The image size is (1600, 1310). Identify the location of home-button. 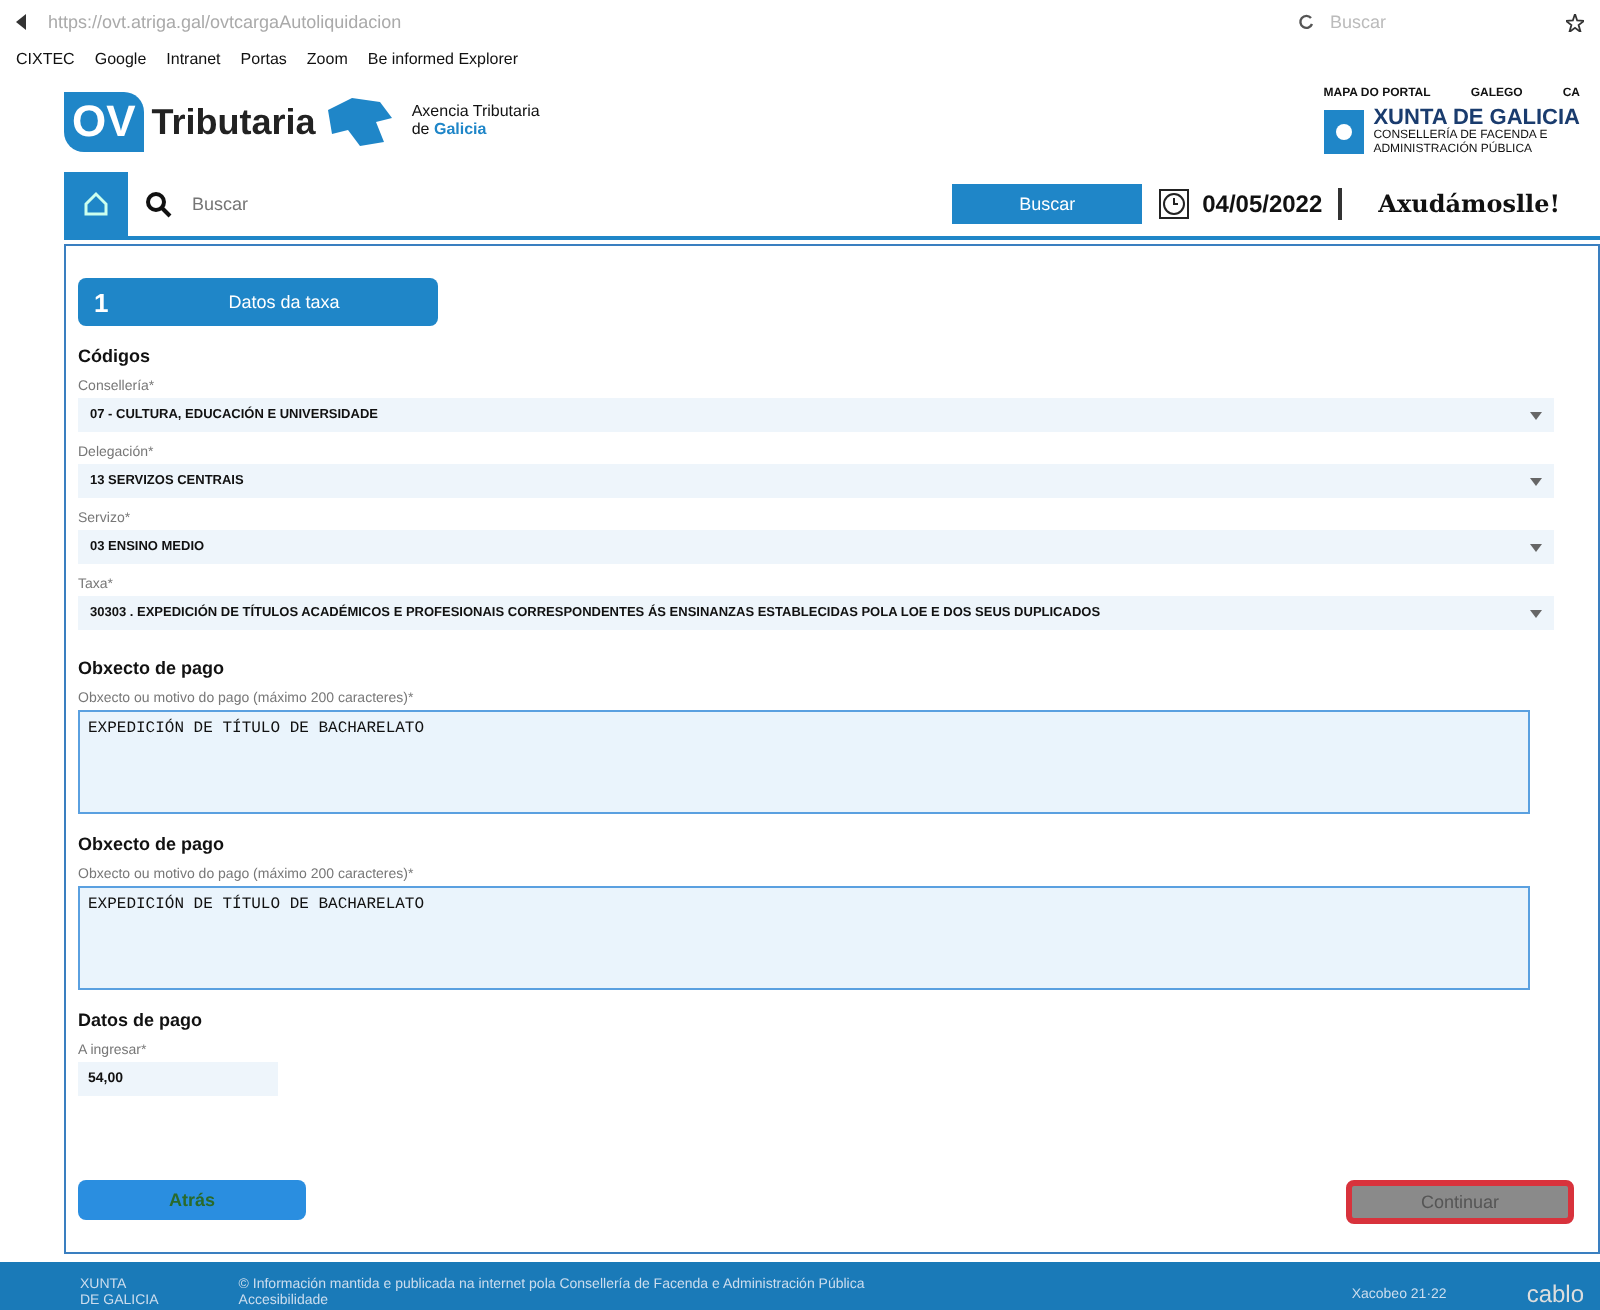
(96, 204).